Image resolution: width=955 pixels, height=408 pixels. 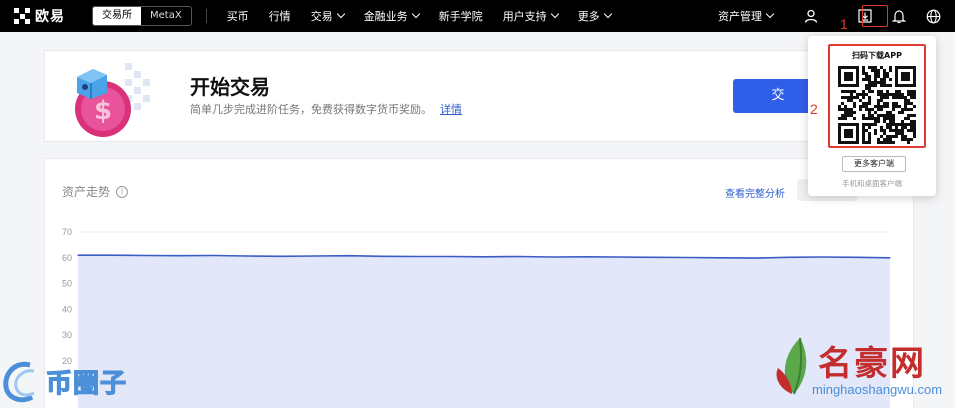 I want to click on segment-metax: MetaX, so click(x=166, y=16).